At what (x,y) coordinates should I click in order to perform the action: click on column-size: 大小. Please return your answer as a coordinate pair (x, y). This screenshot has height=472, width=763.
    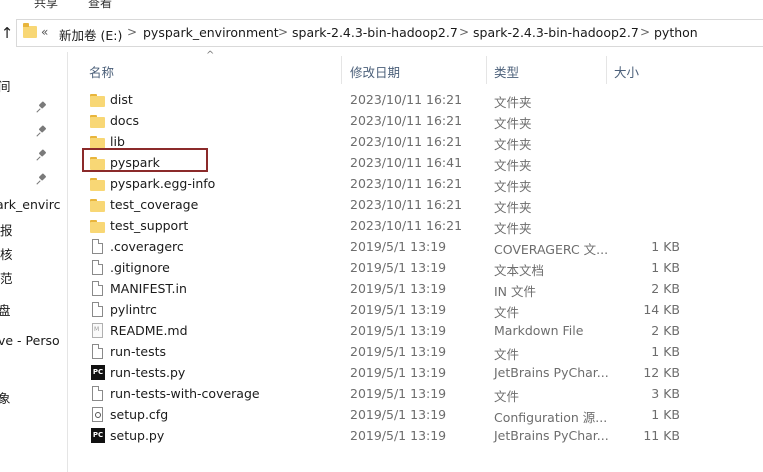
    Looking at the image, I should click on (626, 71).